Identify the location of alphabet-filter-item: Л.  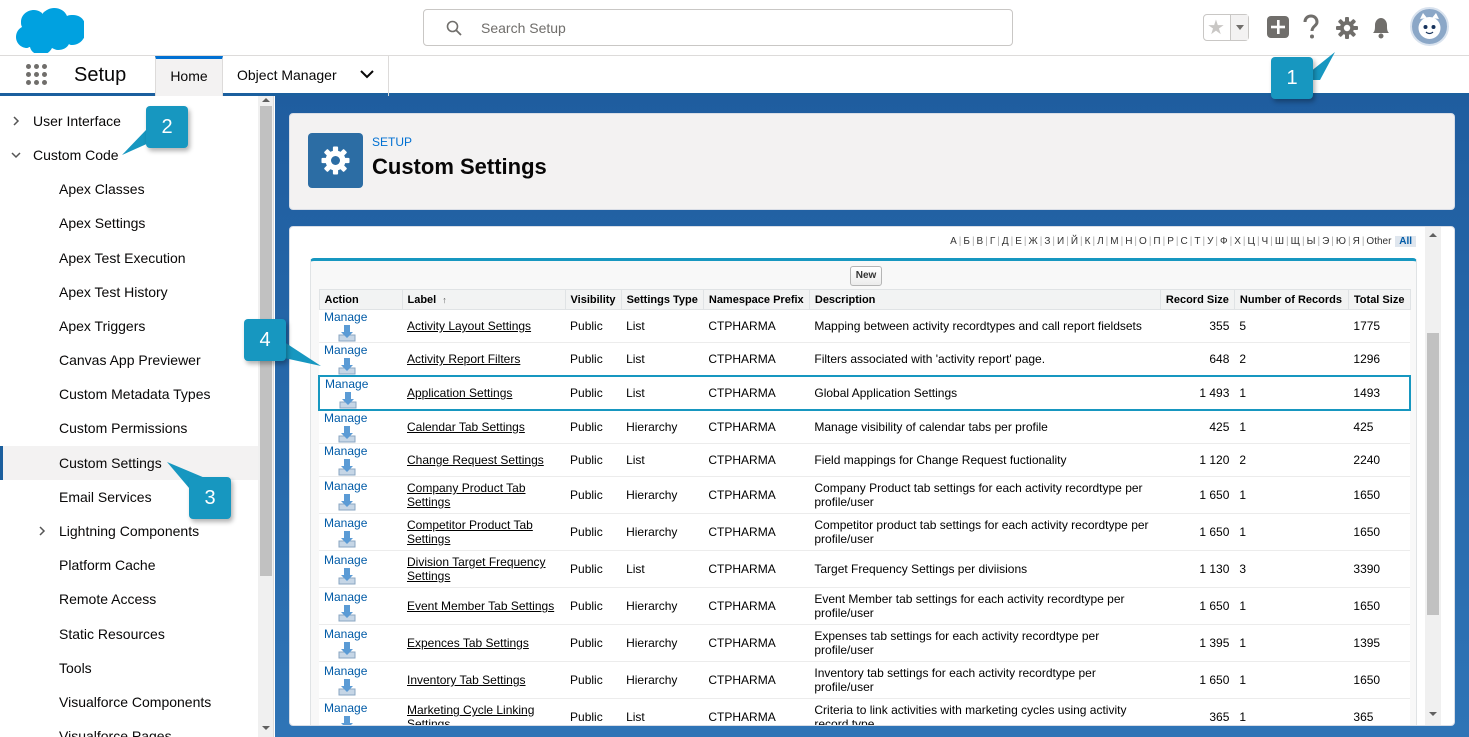
(1100, 241).